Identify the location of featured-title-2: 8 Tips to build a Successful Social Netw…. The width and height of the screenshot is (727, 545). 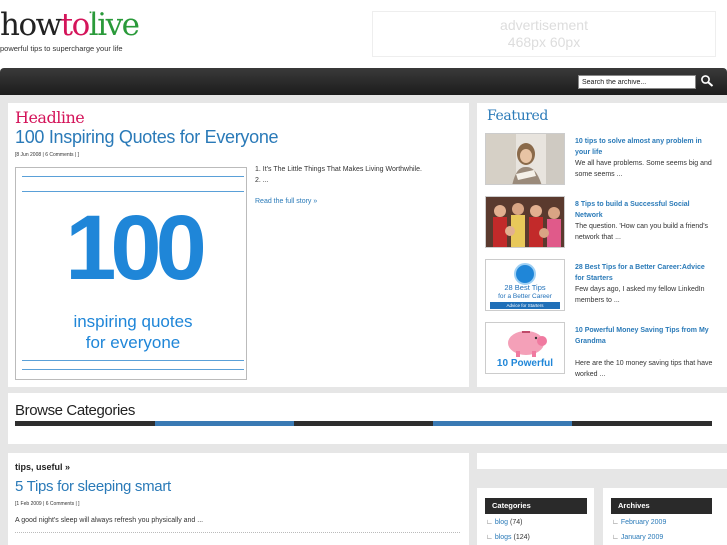
(645, 210).